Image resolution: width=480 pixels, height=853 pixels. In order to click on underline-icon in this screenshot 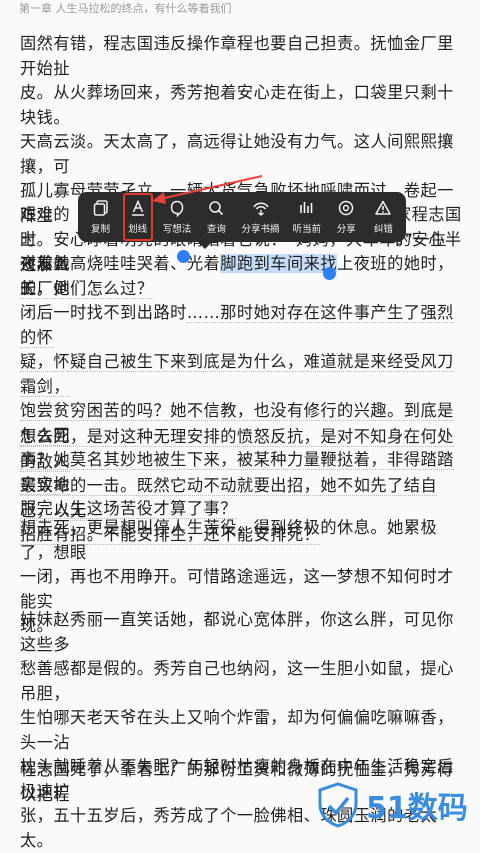, I will do `click(137, 207)`.